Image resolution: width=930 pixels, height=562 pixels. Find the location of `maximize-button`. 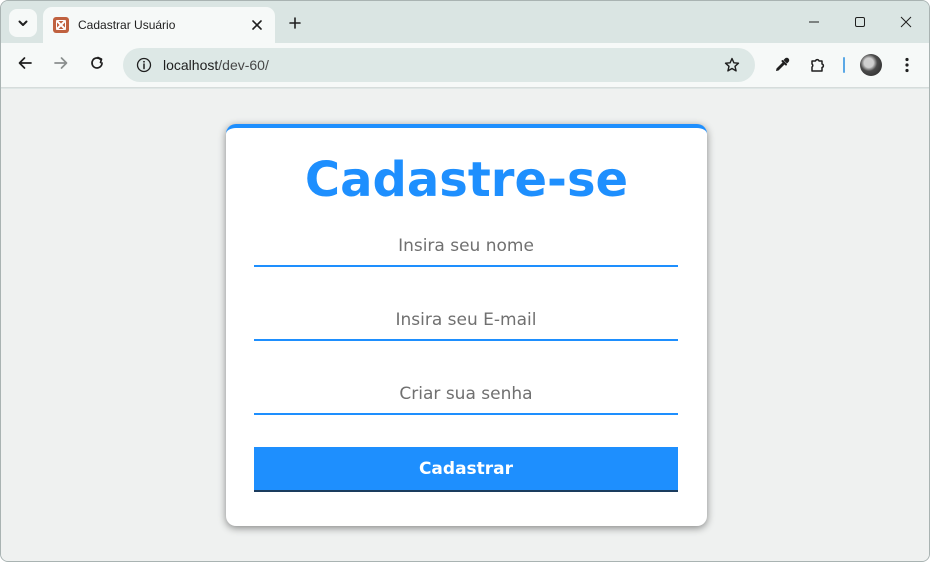

maximize-button is located at coordinates (860, 22).